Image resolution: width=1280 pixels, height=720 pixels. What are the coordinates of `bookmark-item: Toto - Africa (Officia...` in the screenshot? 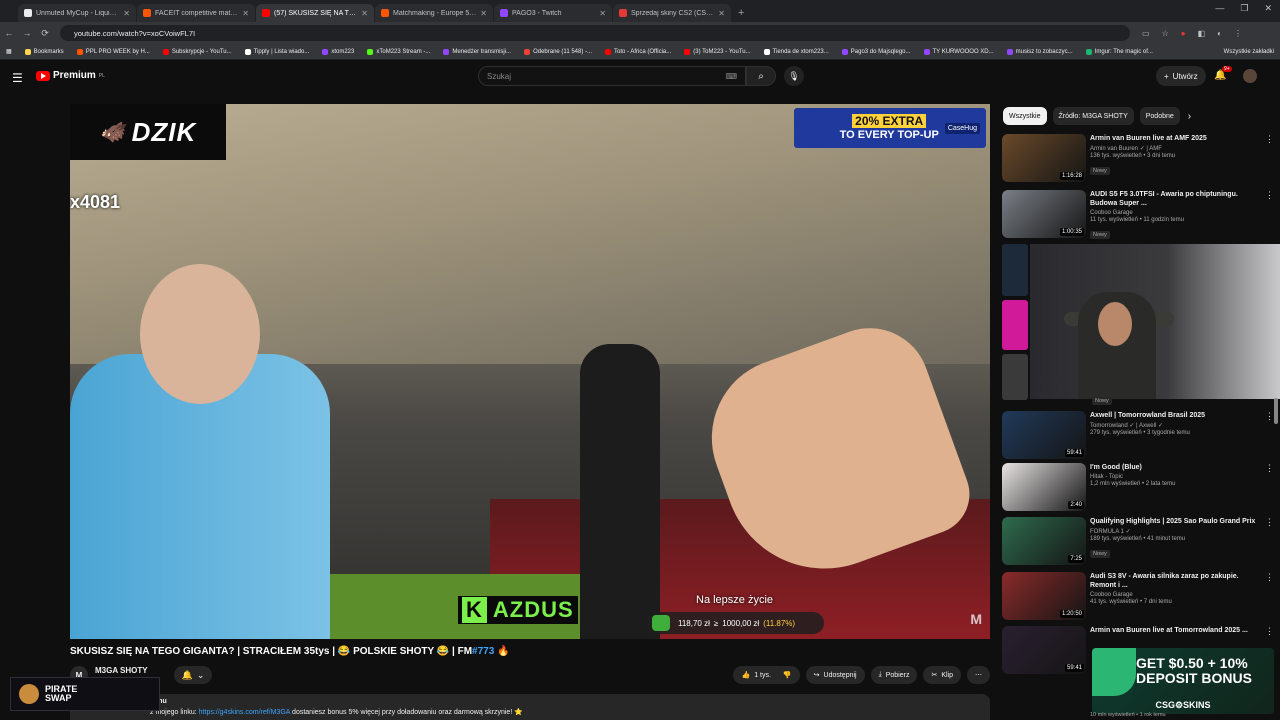 It's located at (638, 51).